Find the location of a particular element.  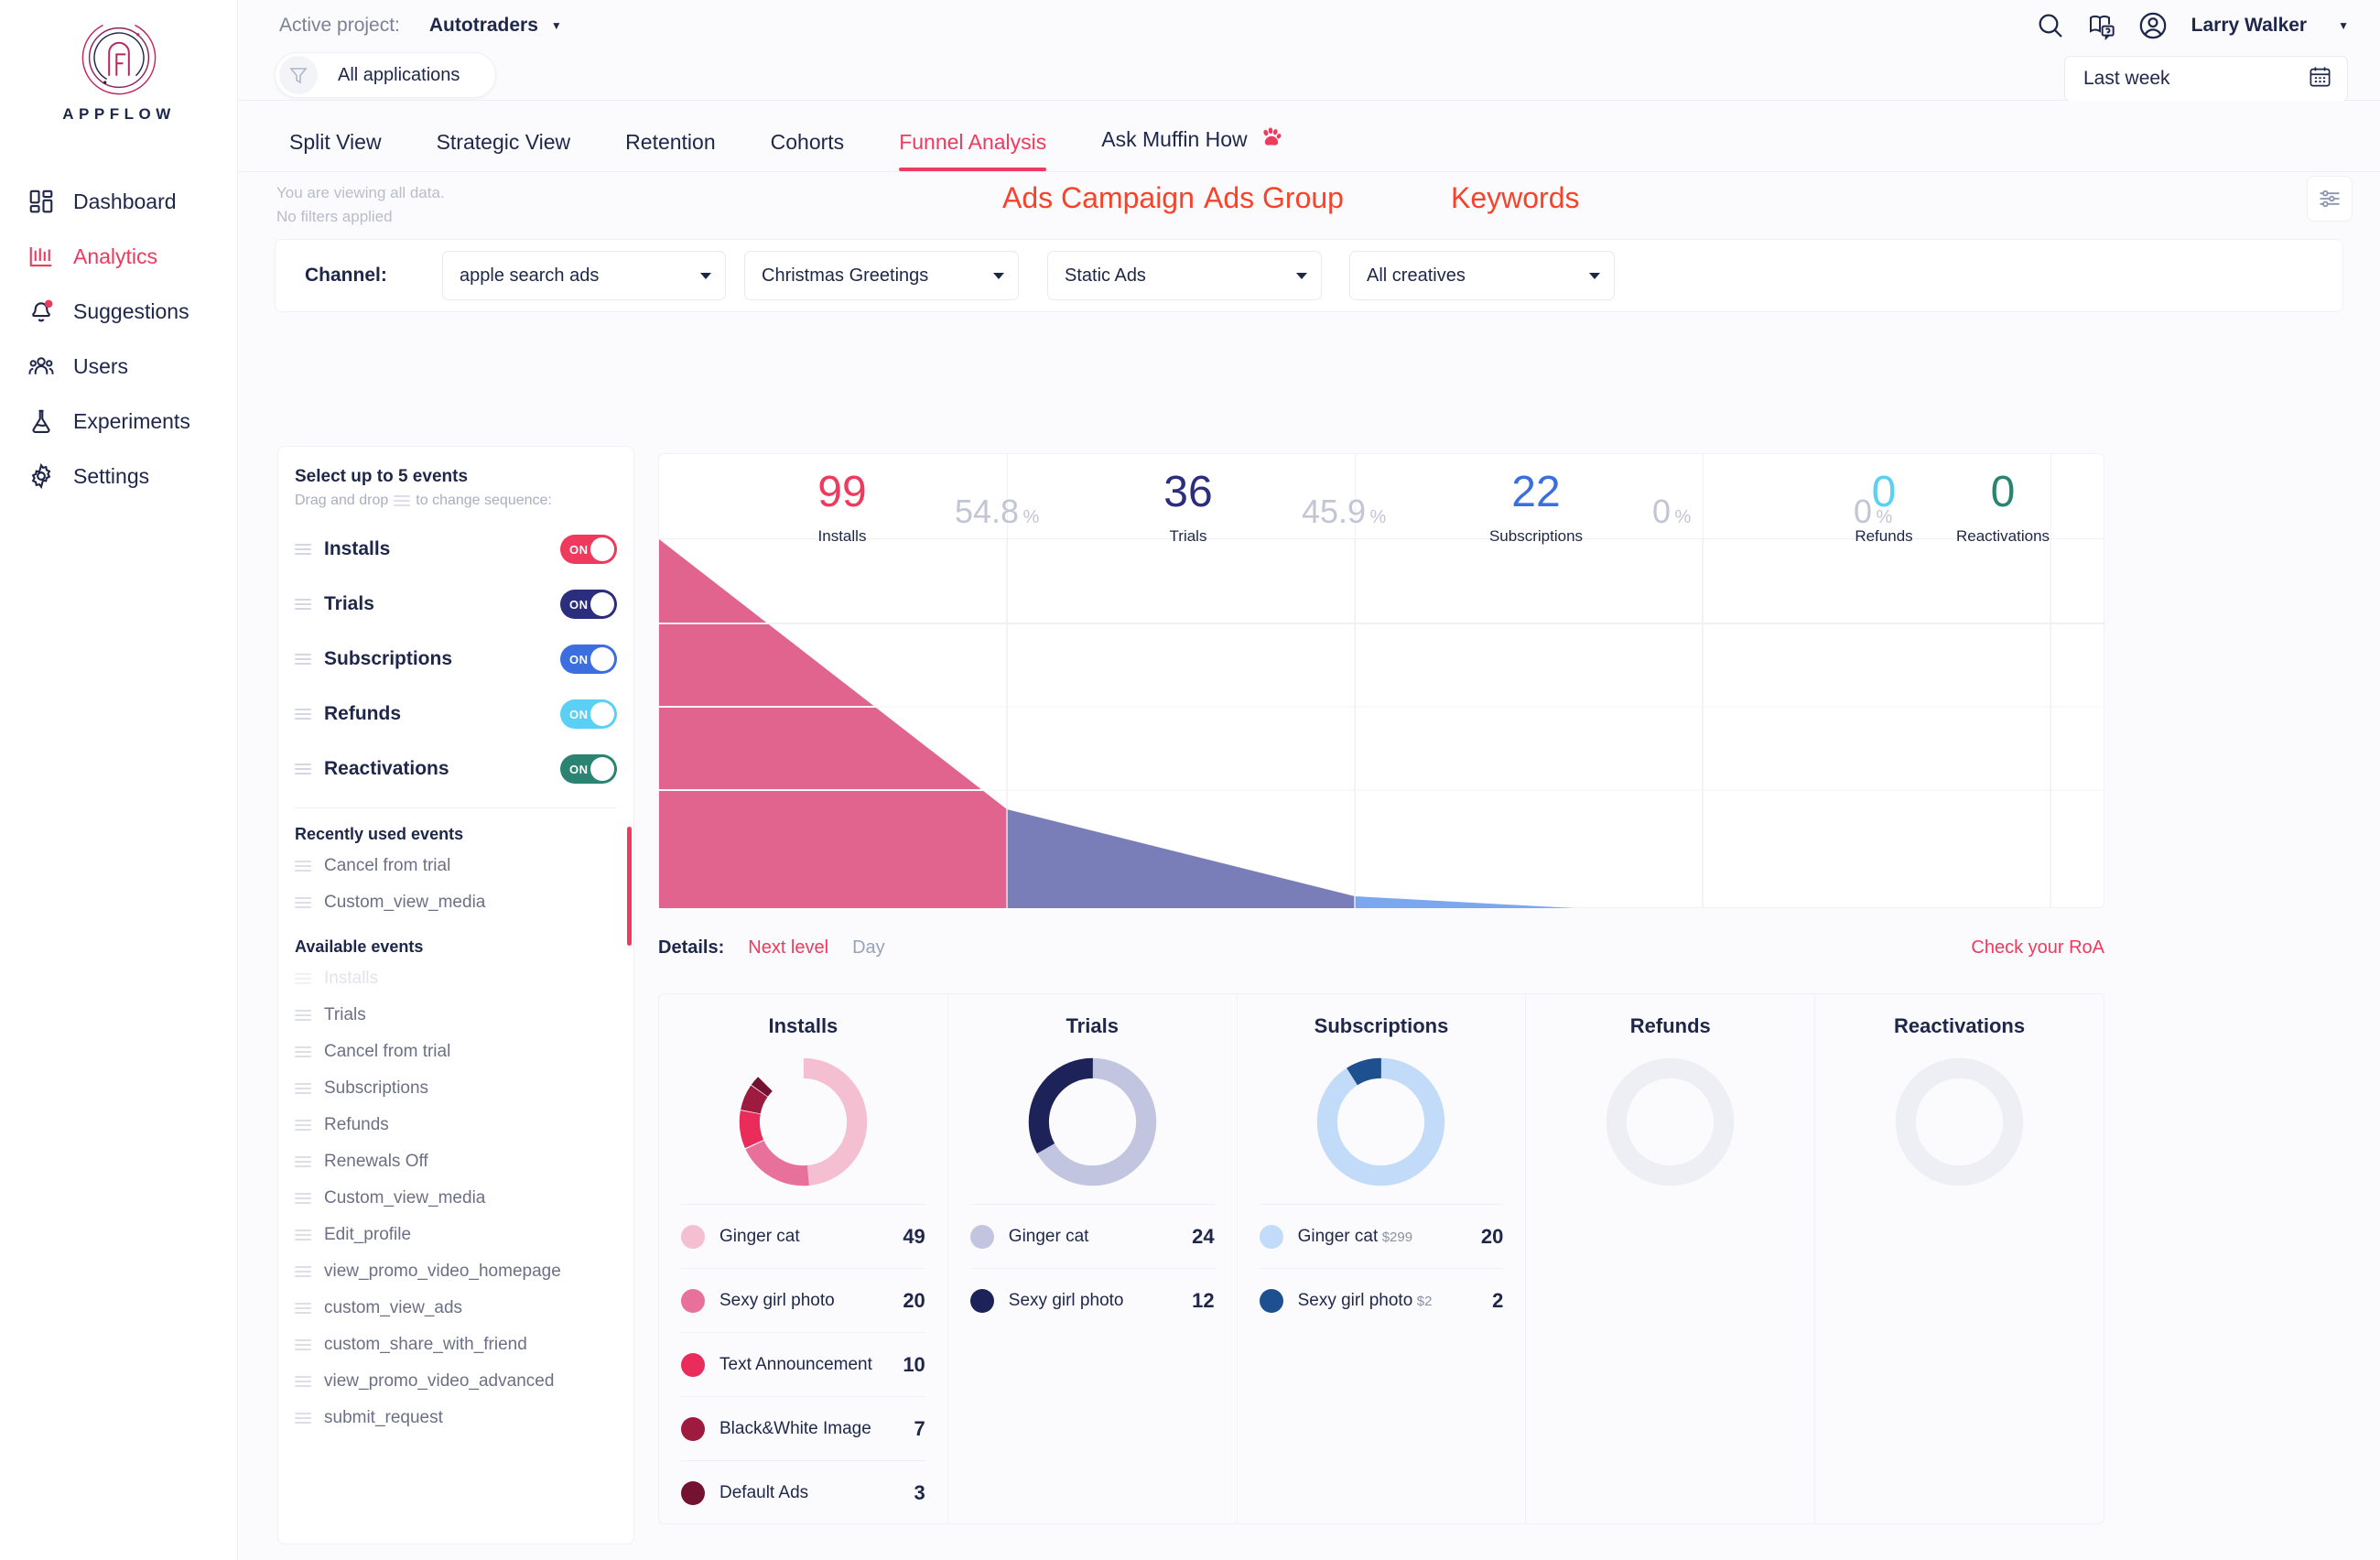

list-item: Refunds is located at coordinates (456, 1125).